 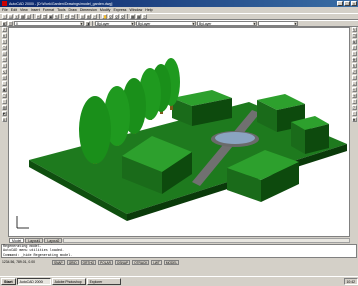 I want to click on taskbar-item-explorer: Explorer, so click(x=103, y=281).